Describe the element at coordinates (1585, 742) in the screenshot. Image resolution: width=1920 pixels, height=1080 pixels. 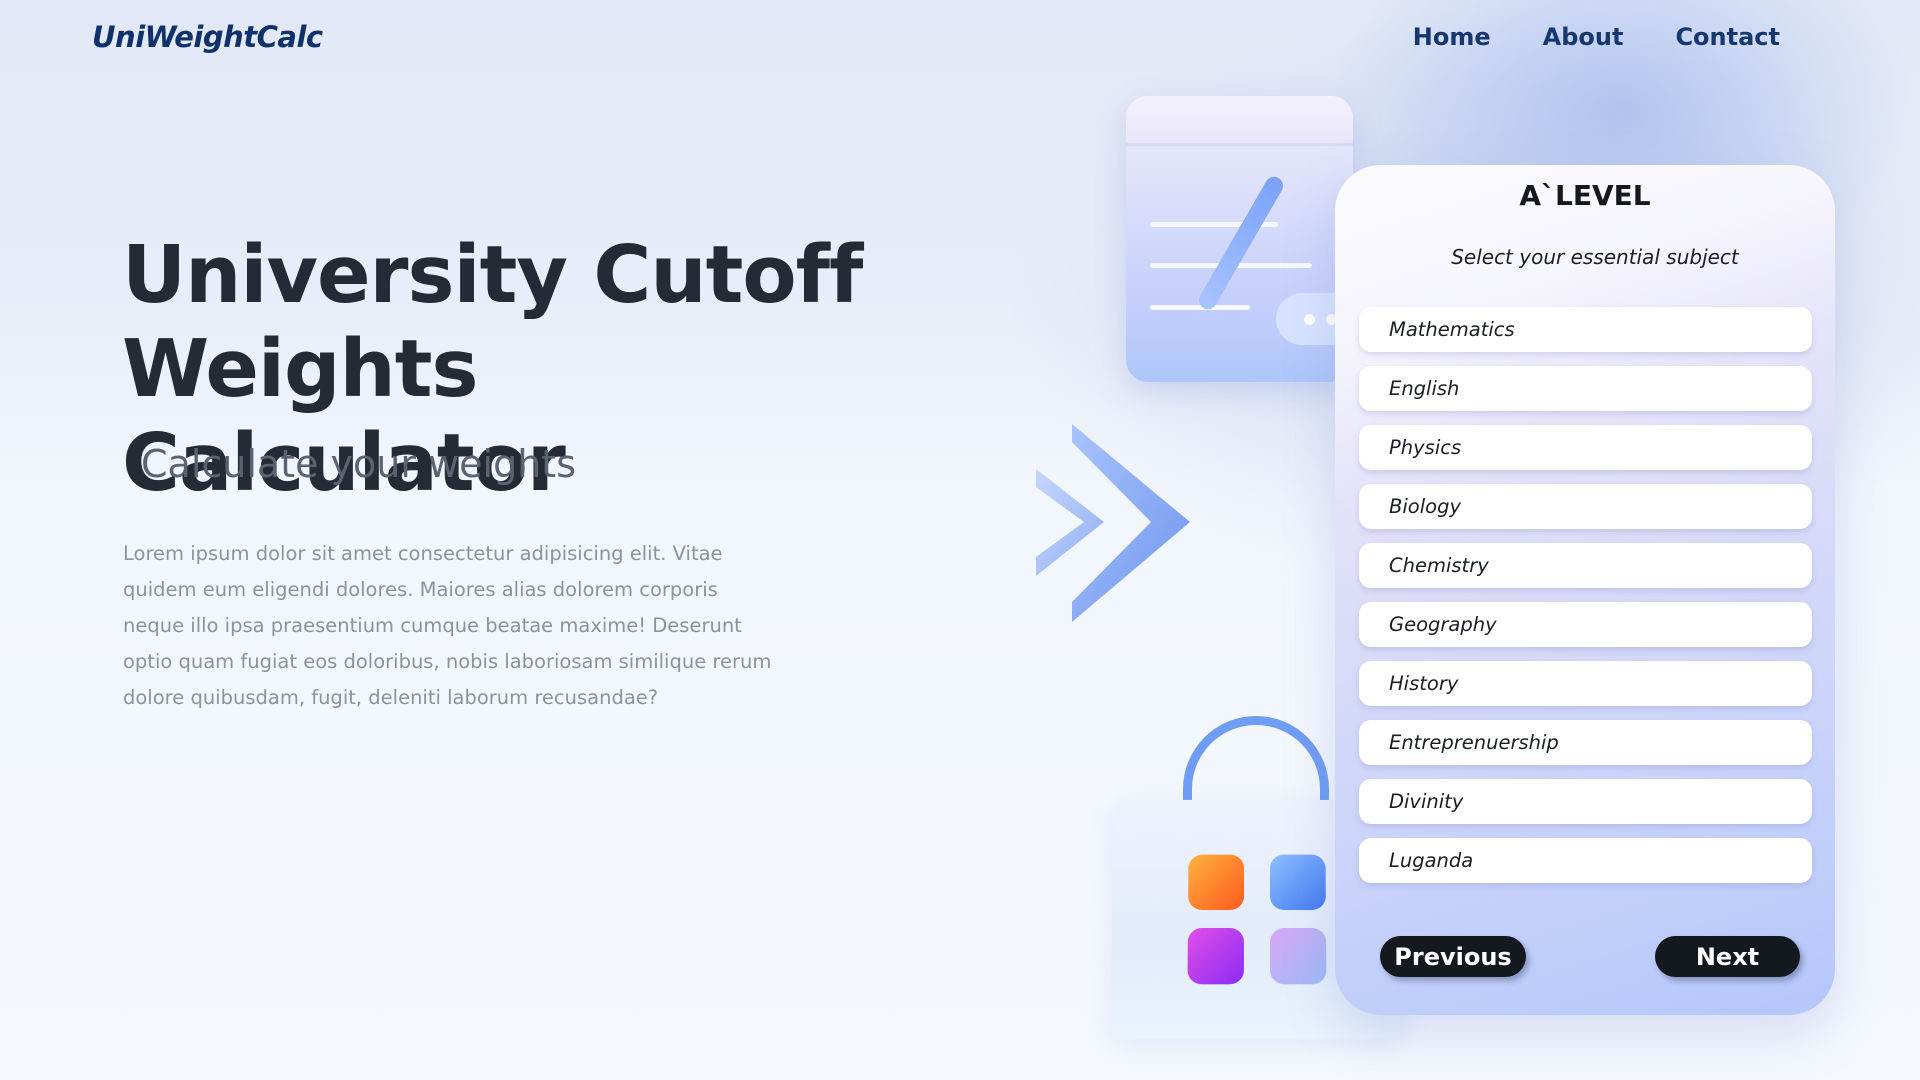
I see `subject-option-entrepreneurship: Entreprenuership` at that location.